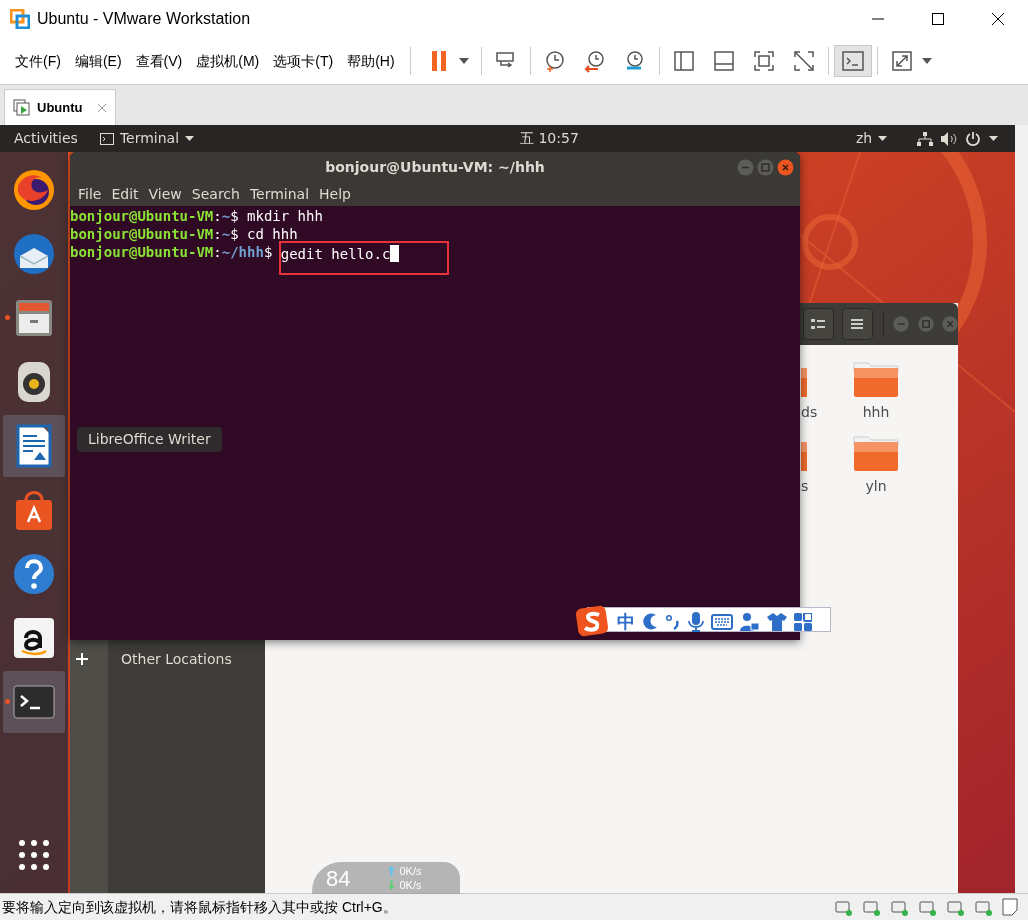 The width and height of the screenshot is (1028, 920). Describe the element at coordinates (90, 194) in the screenshot. I see `terminal-menu-item: File` at that location.